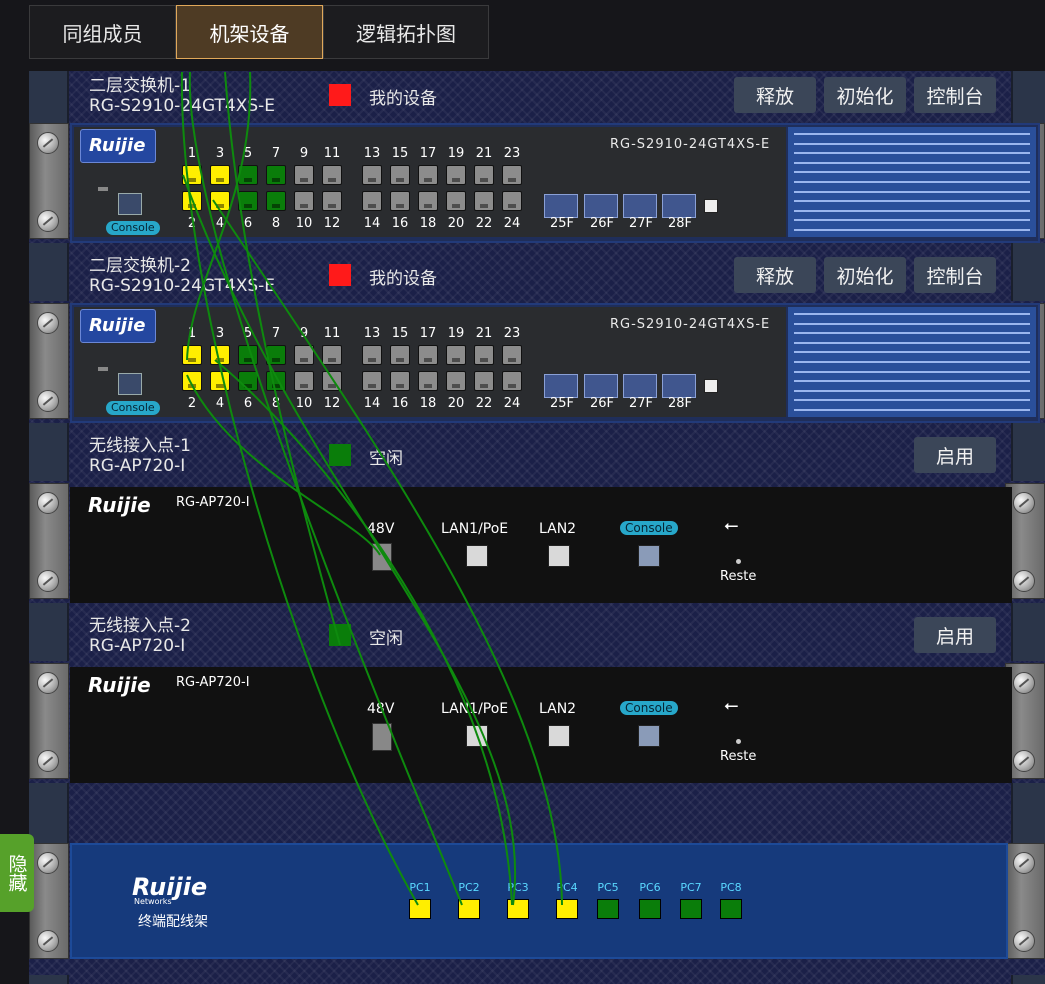  Describe the element at coordinates (711, 206) in the screenshot. I see `lock-icon` at that location.